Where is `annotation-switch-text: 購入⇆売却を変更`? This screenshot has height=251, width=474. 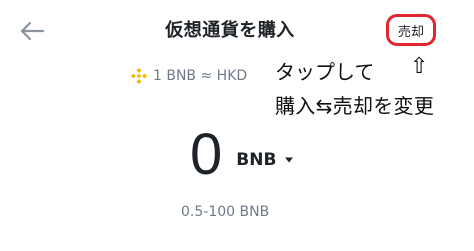 annotation-switch-text: 購入⇆売却を変更 is located at coordinates (355, 106).